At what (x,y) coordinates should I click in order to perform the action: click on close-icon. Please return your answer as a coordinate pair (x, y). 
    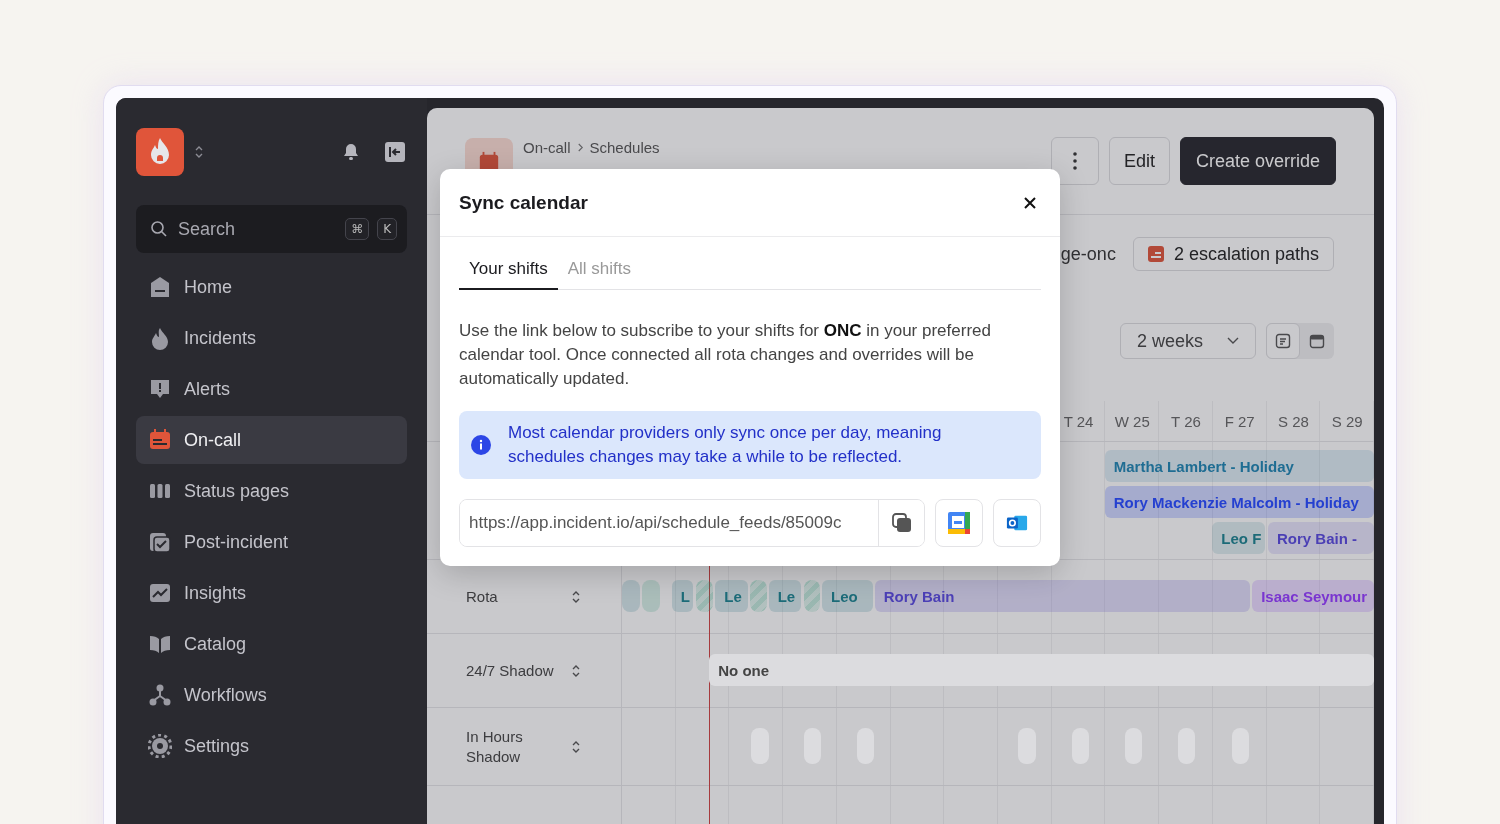
    Looking at the image, I should click on (1030, 202).